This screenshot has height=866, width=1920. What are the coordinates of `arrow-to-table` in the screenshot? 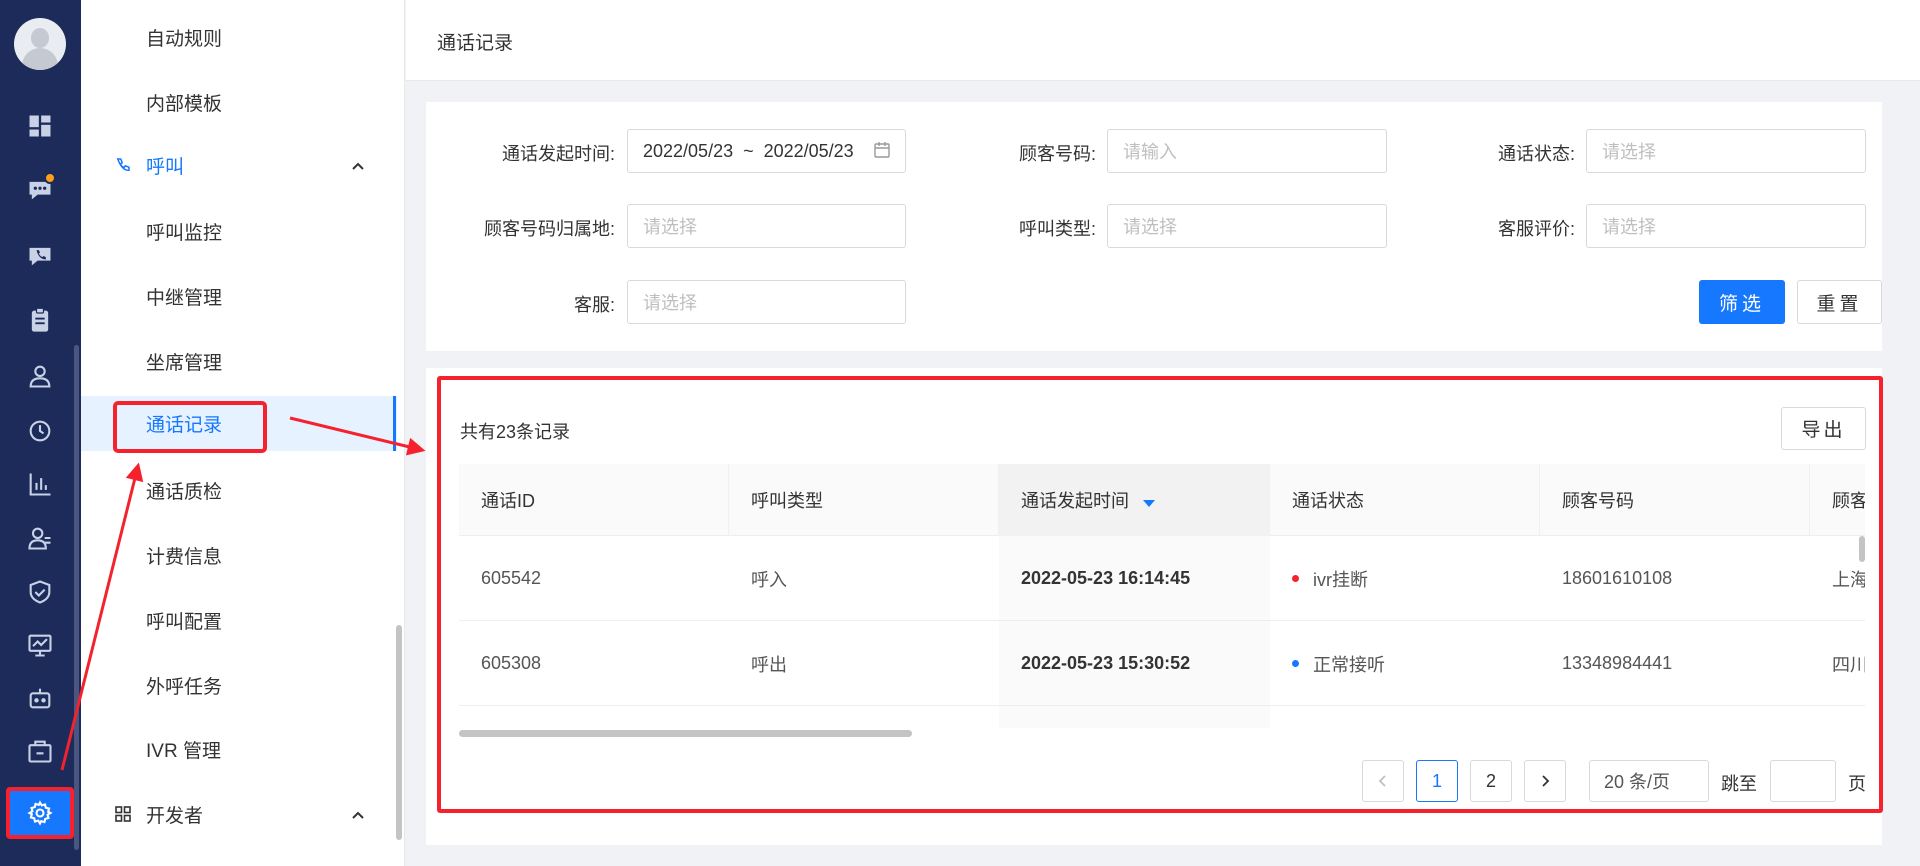 It's located at (357, 436).